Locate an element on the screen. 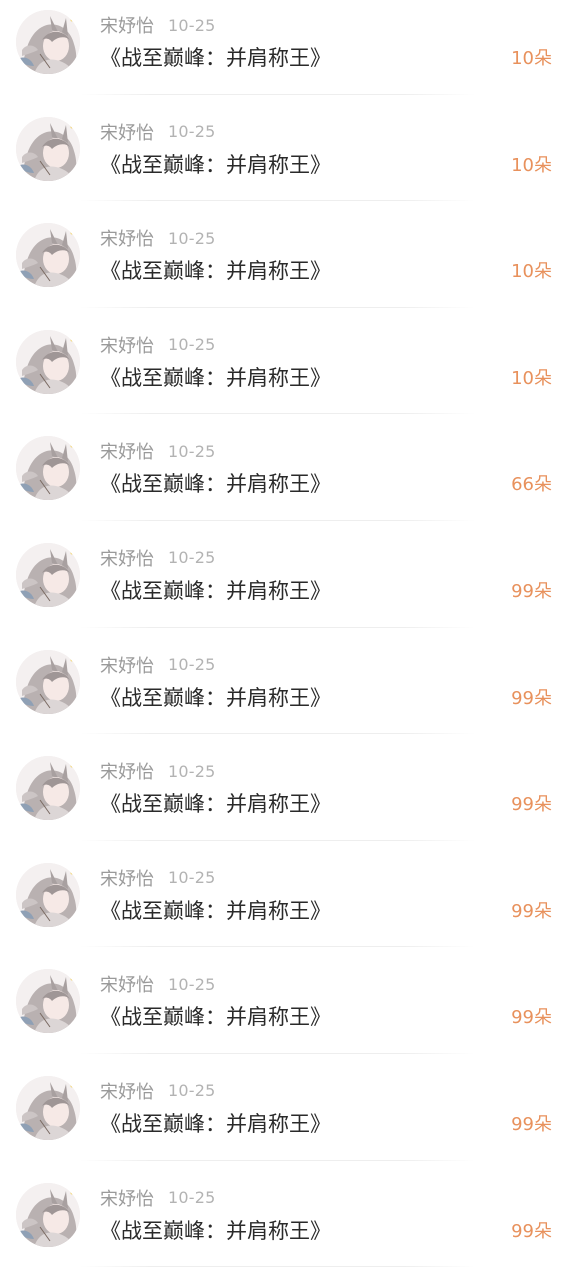  list-item: 宋妤怡 10-25 《战至巅峰：并肩称王》 66朵 is located at coordinates (285, 479).